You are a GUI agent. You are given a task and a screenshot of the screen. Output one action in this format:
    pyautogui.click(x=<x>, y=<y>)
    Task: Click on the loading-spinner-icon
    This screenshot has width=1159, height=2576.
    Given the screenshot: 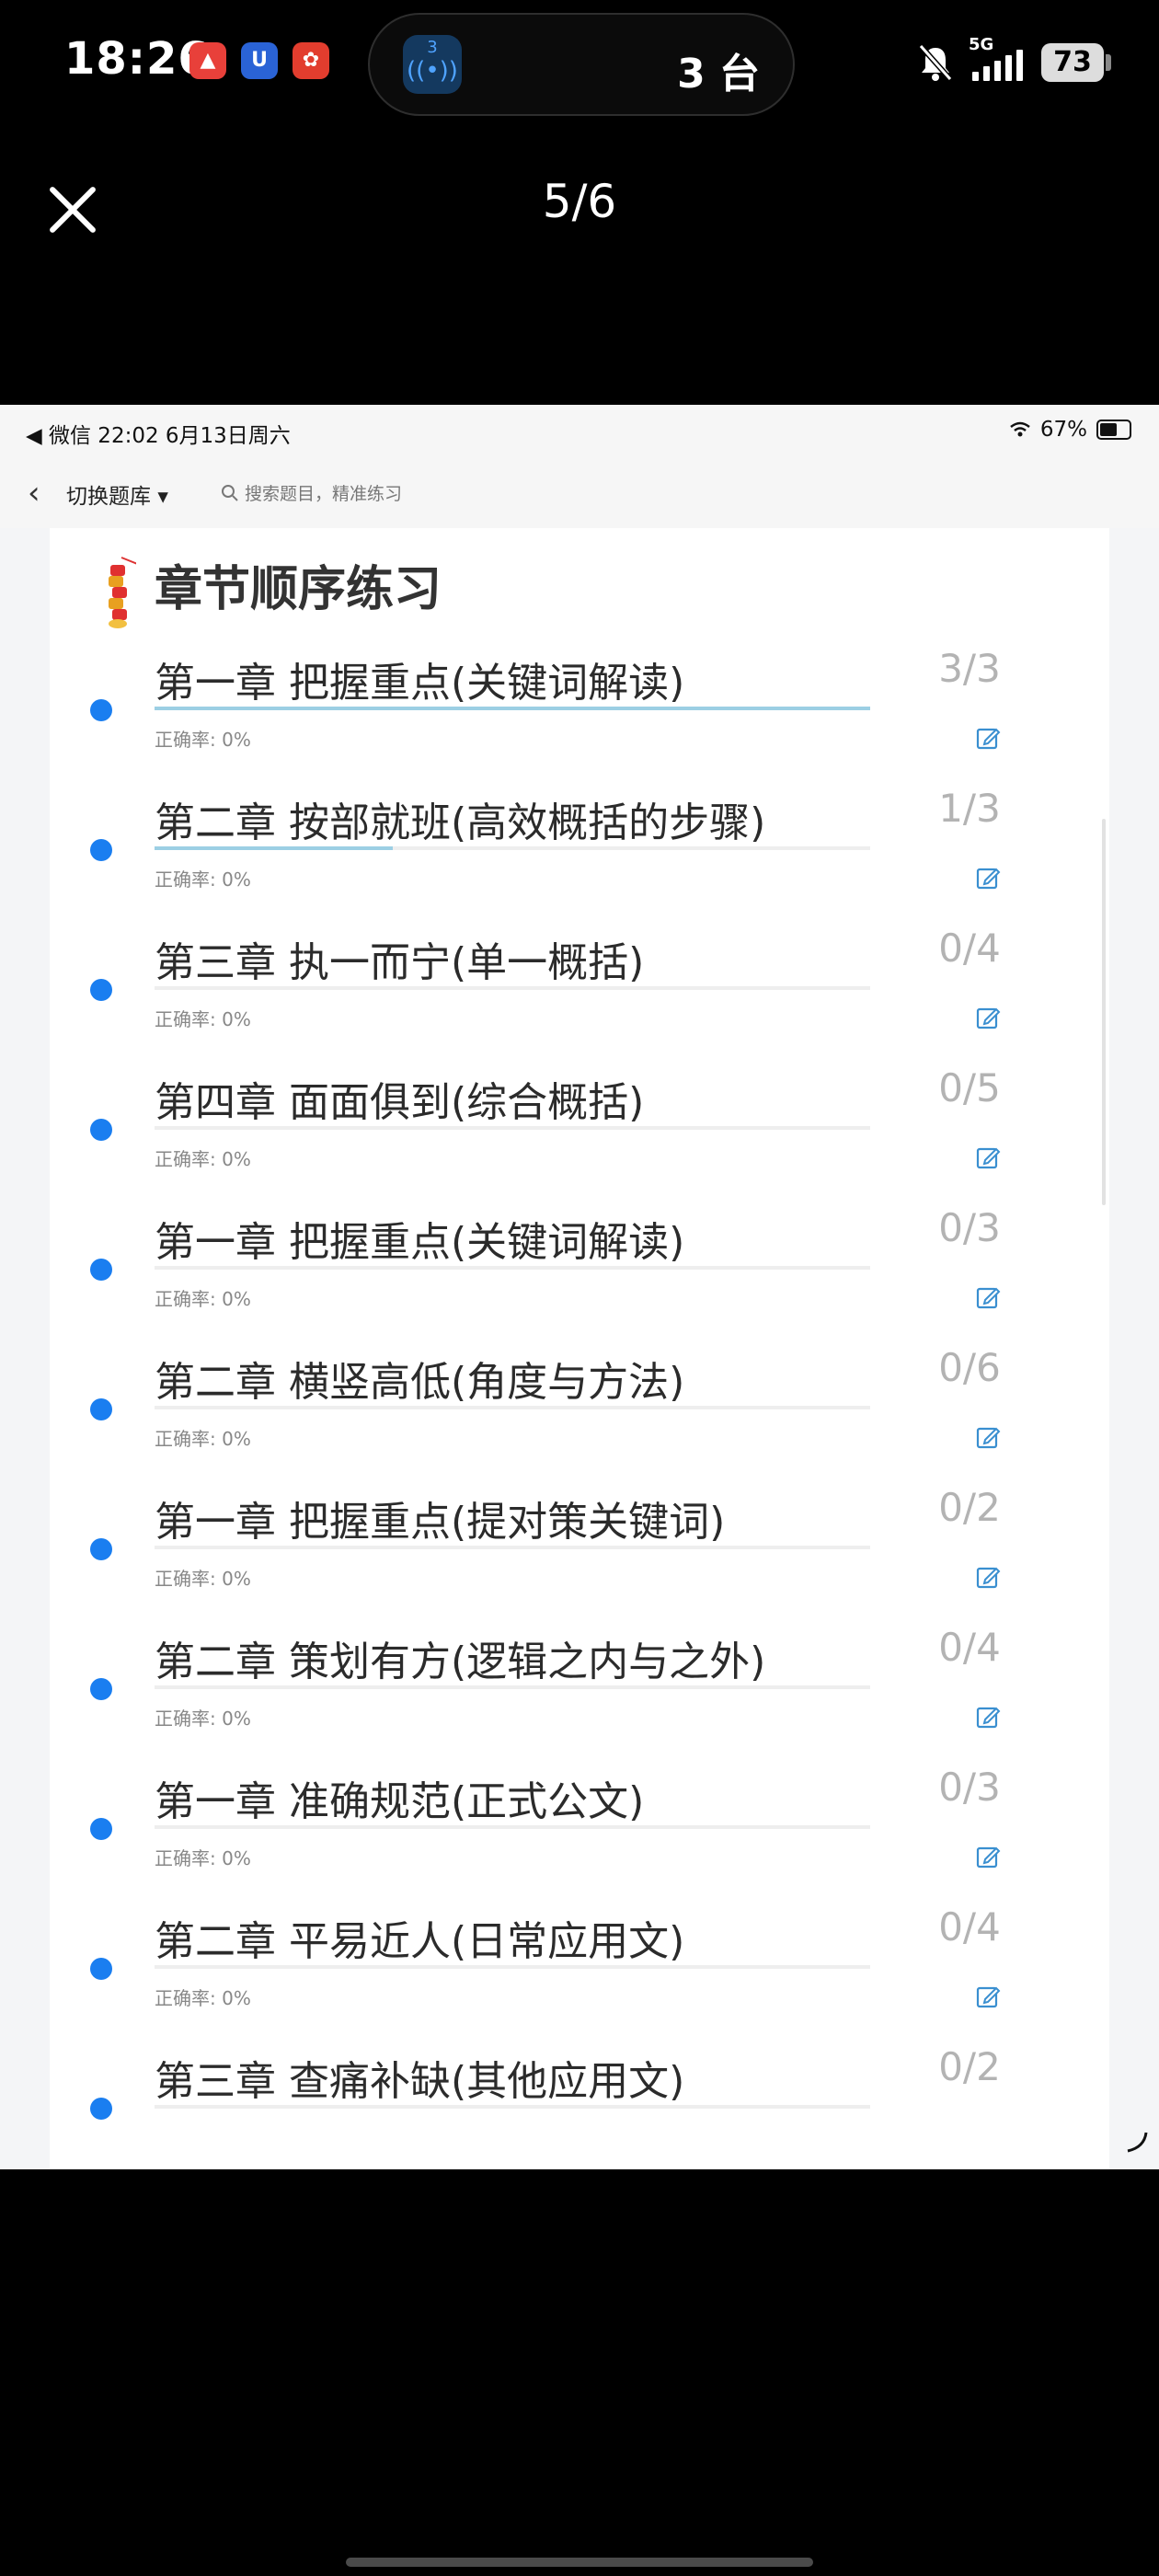 What is the action you would take?
    pyautogui.click(x=1137, y=2142)
    